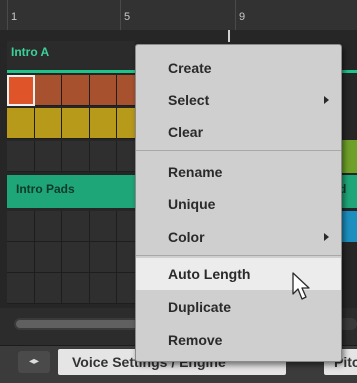 This screenshot has width=357, height=383. Describe the element at coordinates (30, 52) in the screenshot. I see `scene-label: Intro A` at that location.